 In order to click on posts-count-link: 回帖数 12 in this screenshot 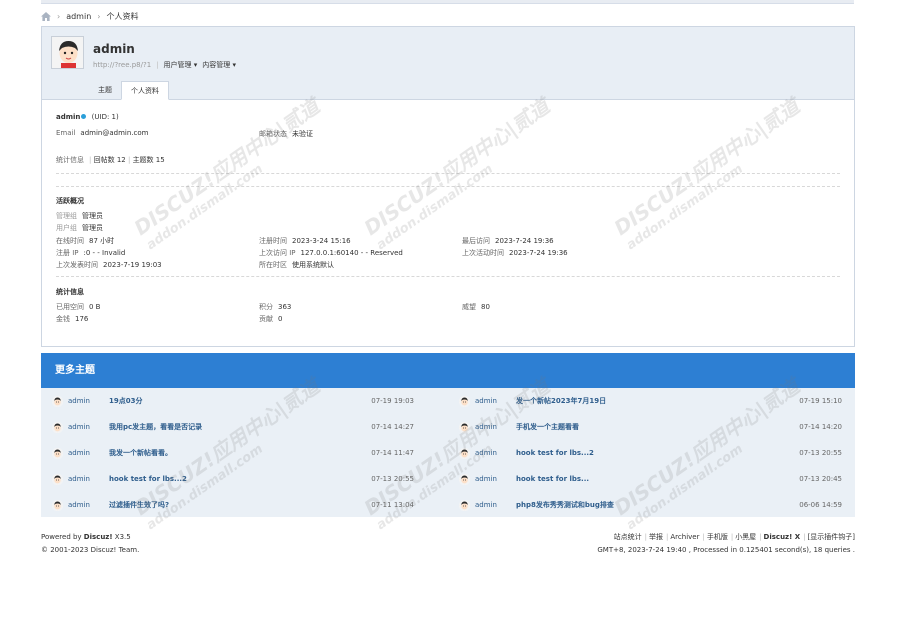, I will do `click(110, 160)`.